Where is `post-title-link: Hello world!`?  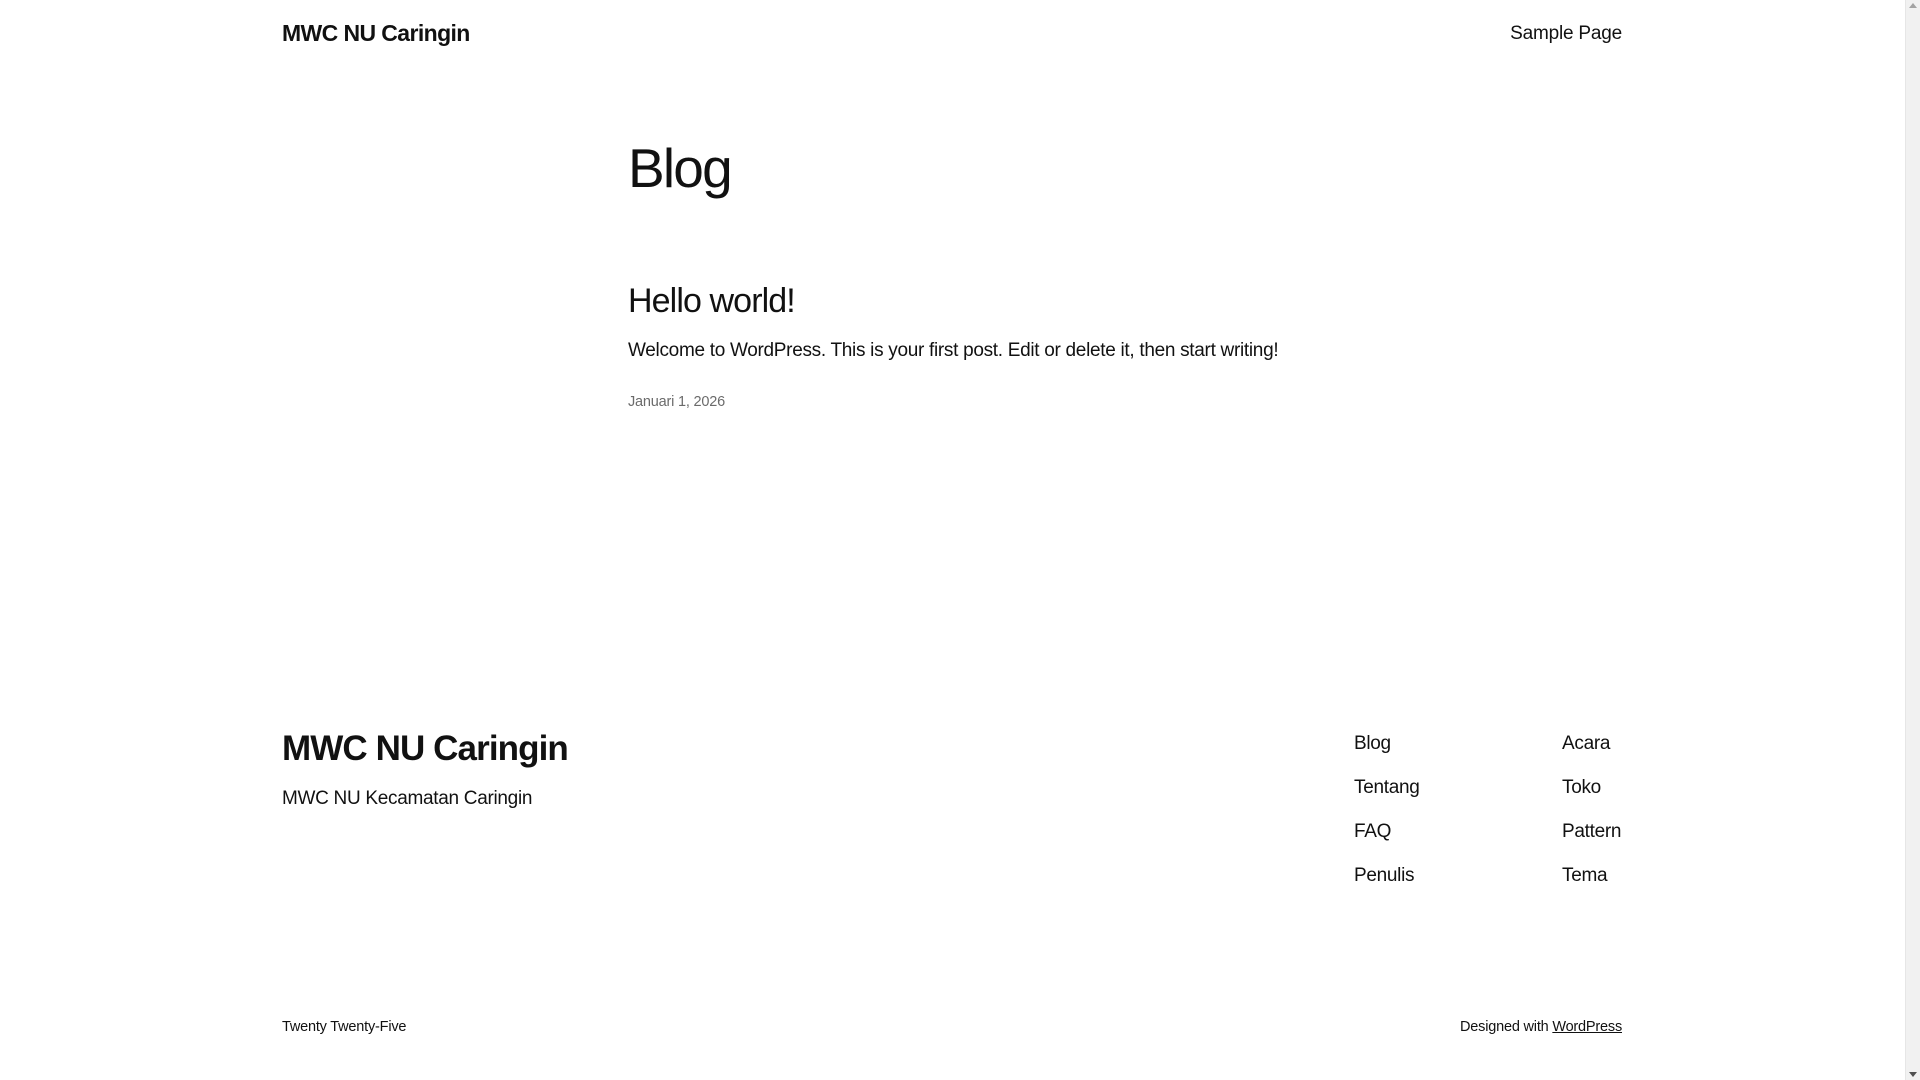 post-title-link: Hello world! is located at coordinates (712, 301).